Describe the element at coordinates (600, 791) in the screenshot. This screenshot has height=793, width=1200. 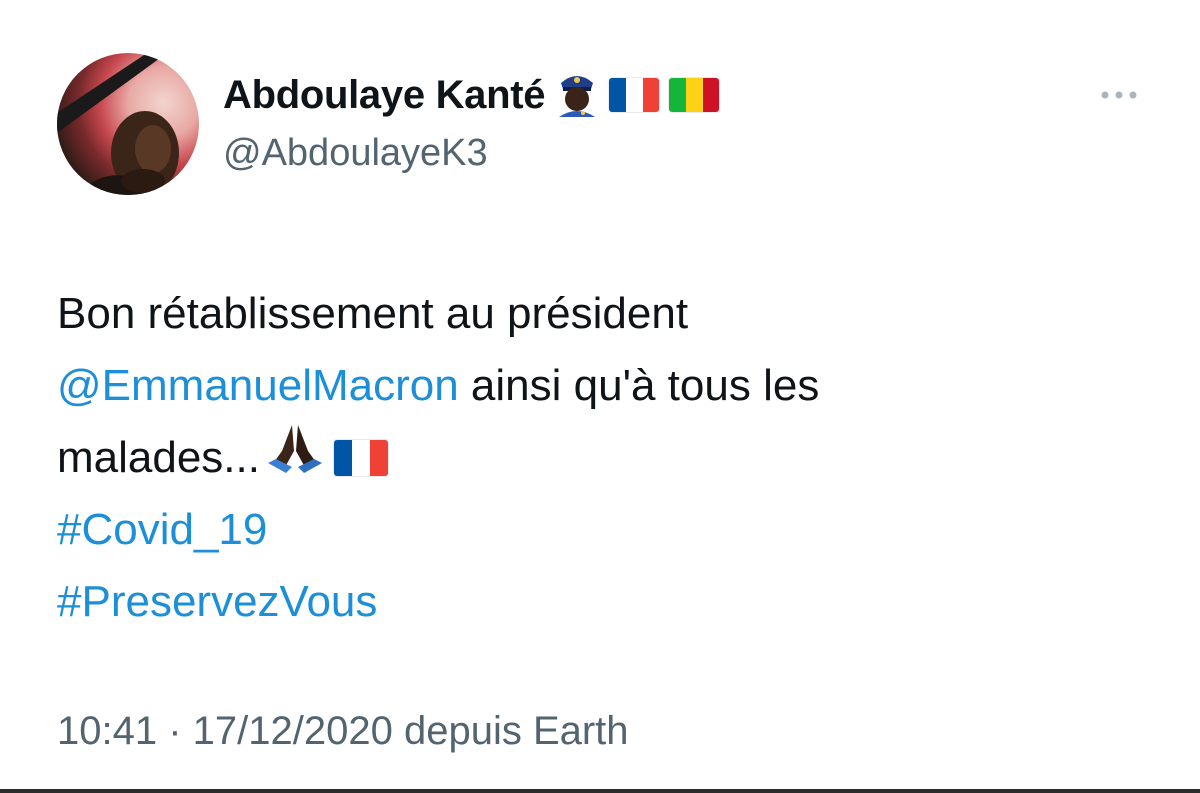
I see `divider` at that location.